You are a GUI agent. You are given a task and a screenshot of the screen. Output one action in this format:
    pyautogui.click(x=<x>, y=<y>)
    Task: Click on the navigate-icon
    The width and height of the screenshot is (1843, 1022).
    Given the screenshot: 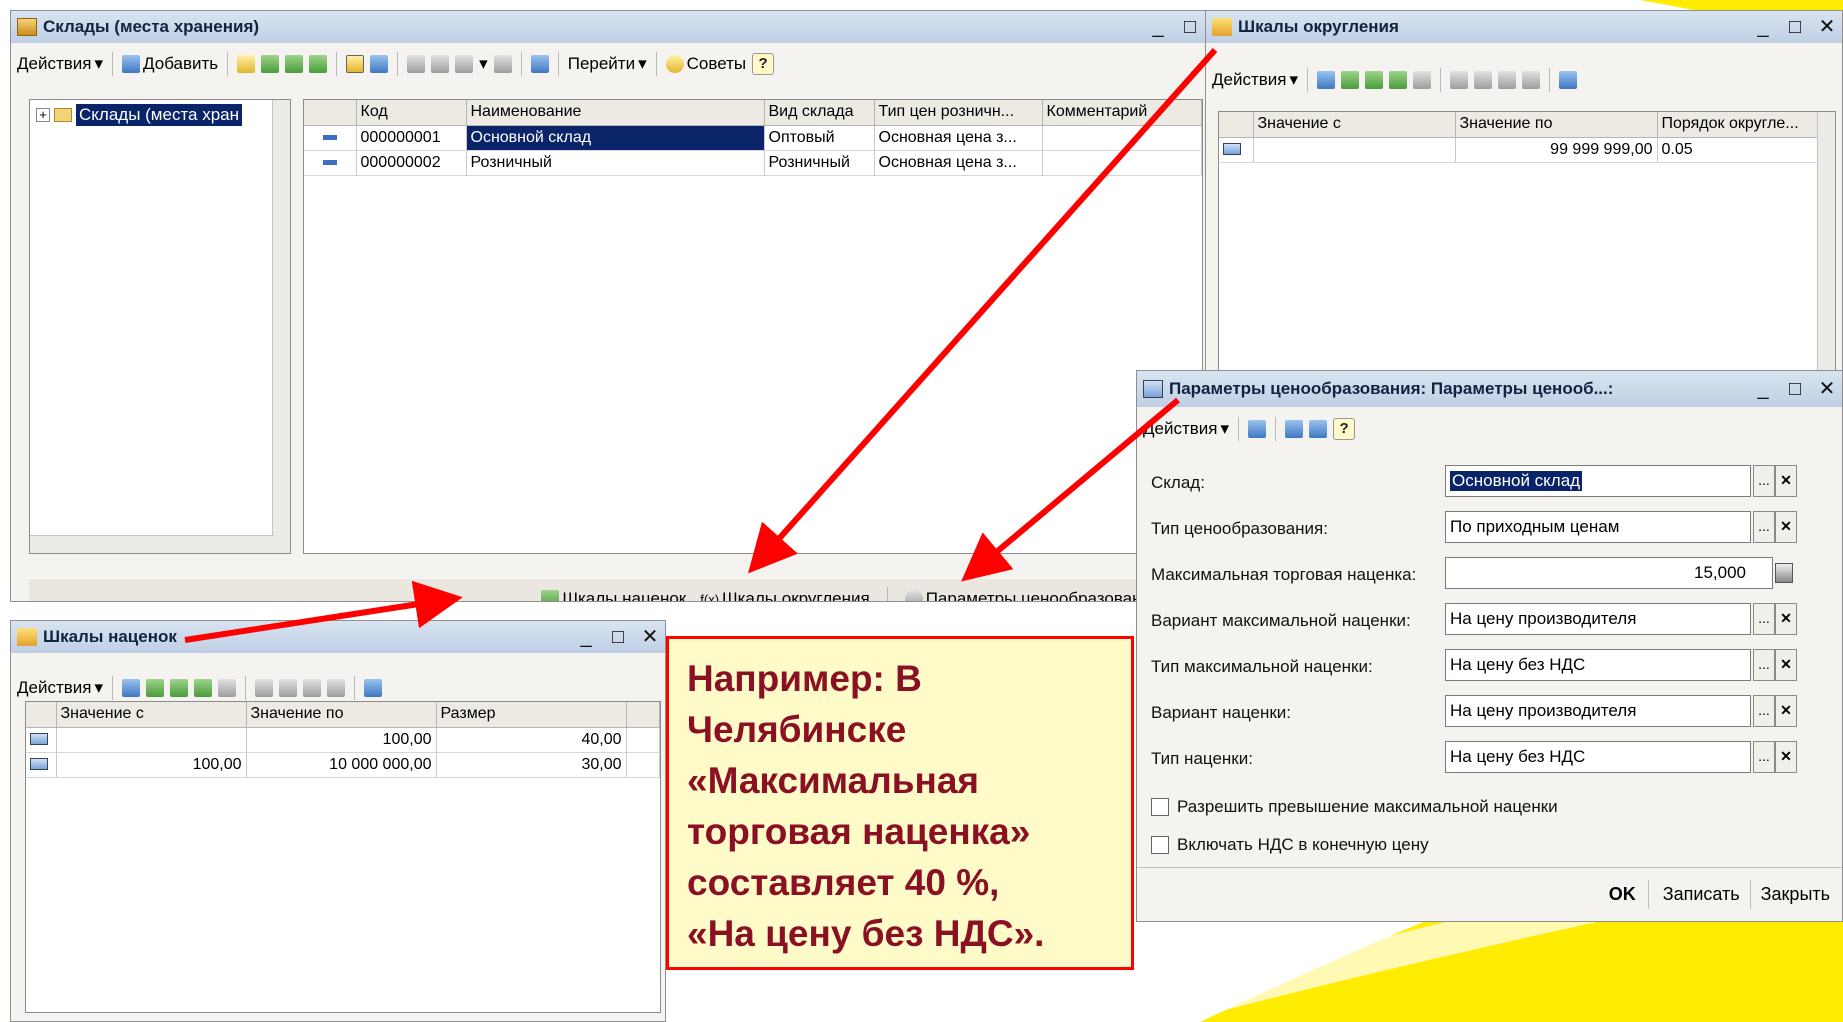 What is the action you would take?
    pyautogui.click(x=1318, y=429)
    